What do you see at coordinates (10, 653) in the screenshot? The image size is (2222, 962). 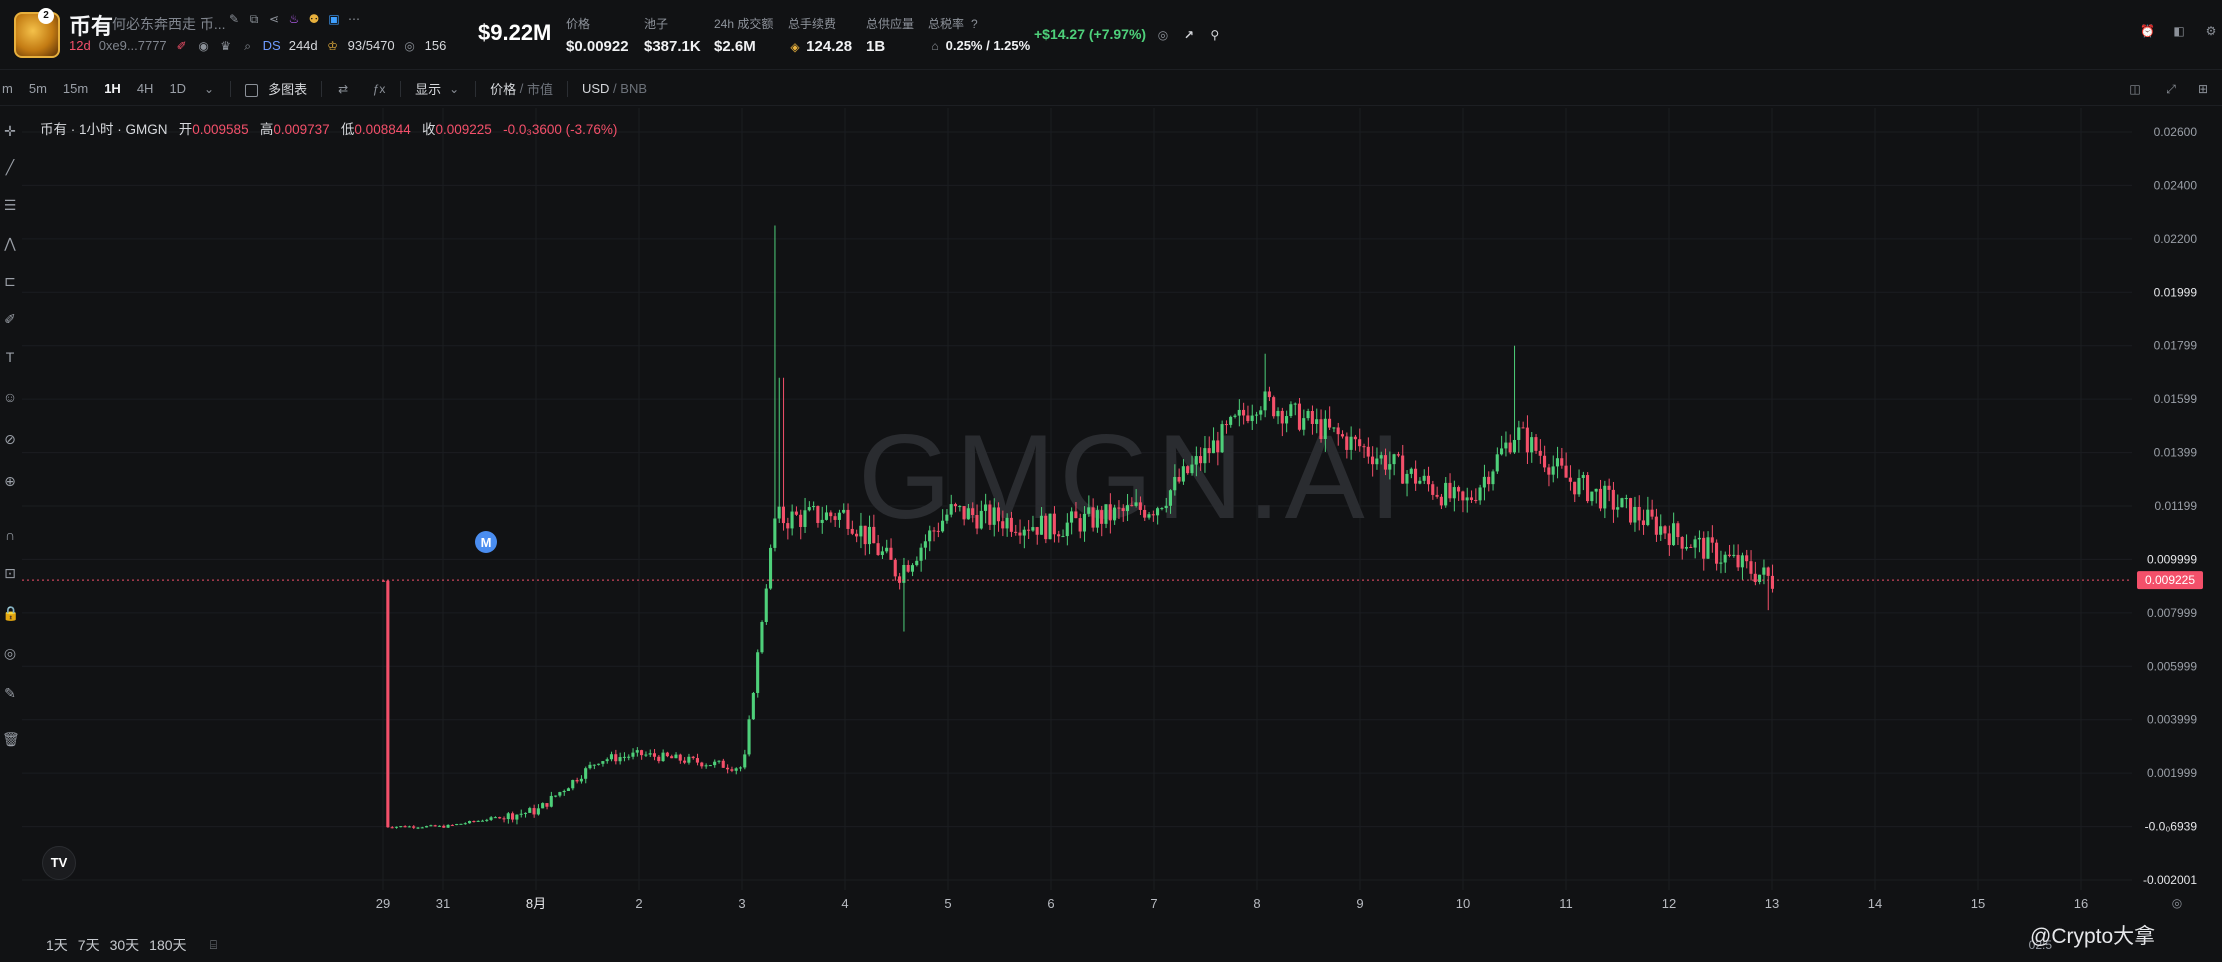 I see `eye-icon: ◎` at bounding box center [10, 653].